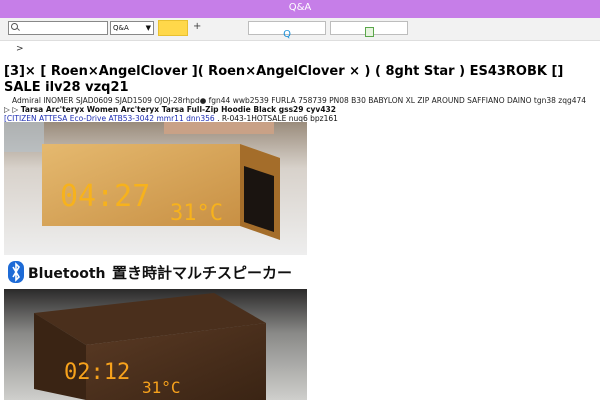  What do you see at coordinates (287, 34) in the screenshot?
I see `q-icon: Q` at bounding box center [287, 34].